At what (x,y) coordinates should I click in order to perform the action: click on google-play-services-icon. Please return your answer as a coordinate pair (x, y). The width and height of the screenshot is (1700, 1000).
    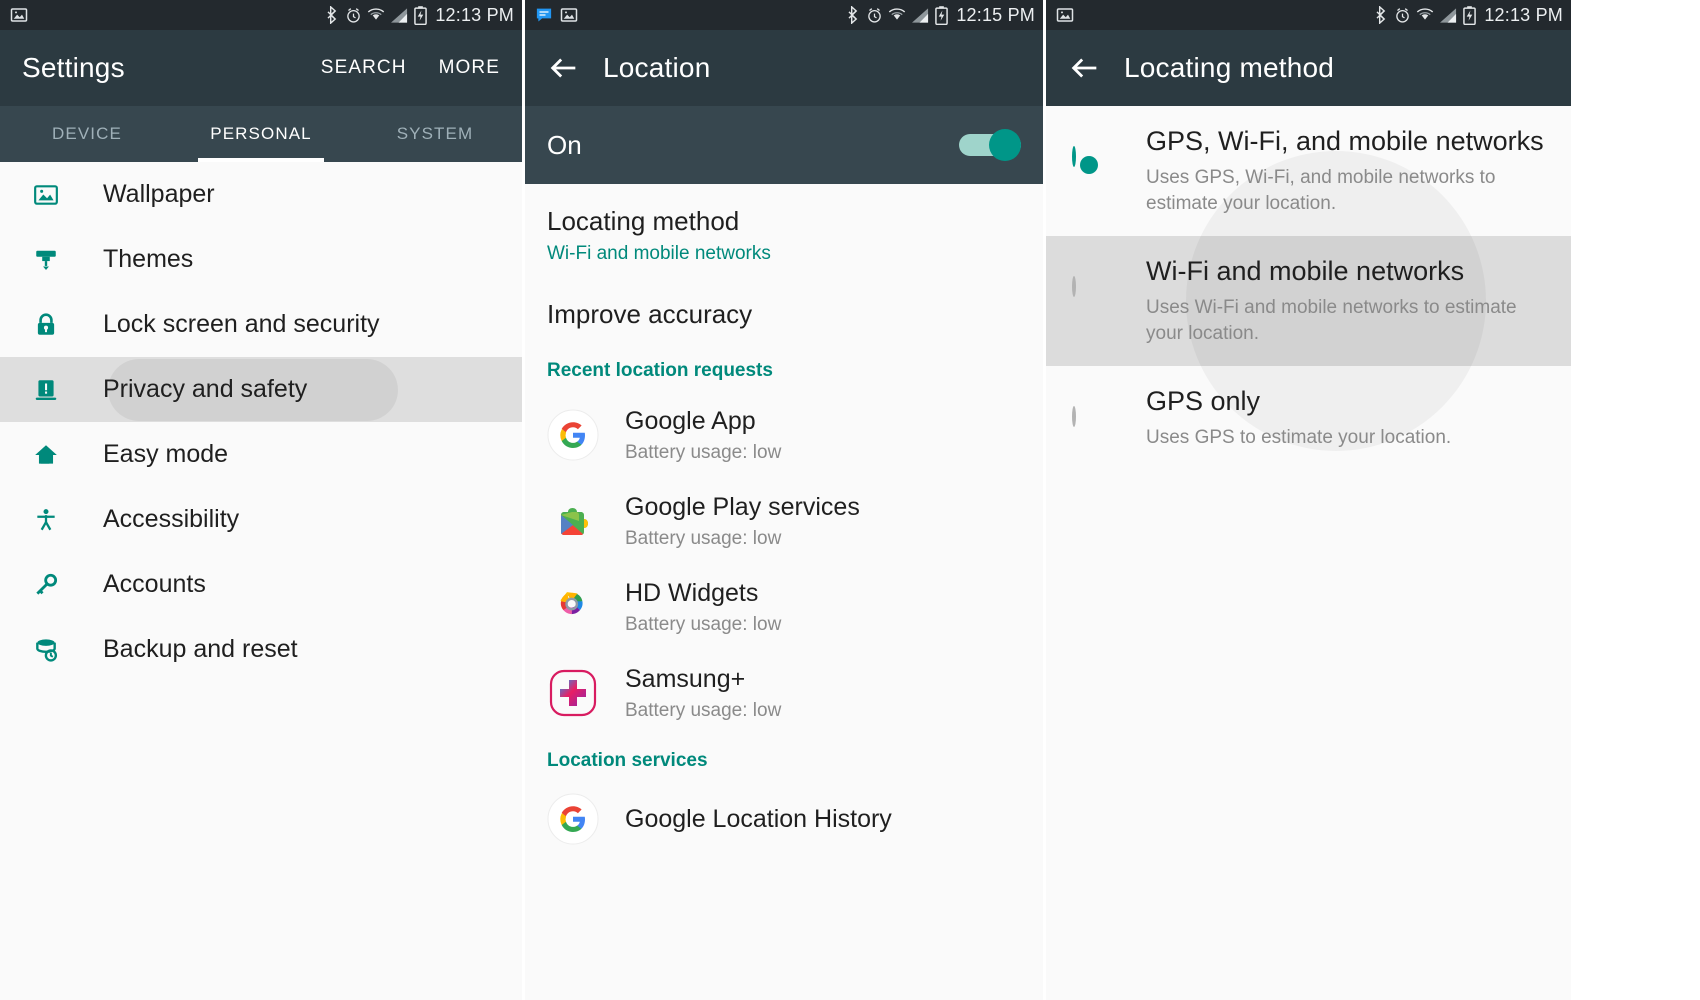
    Looking at the image, I should click on (573, 521).